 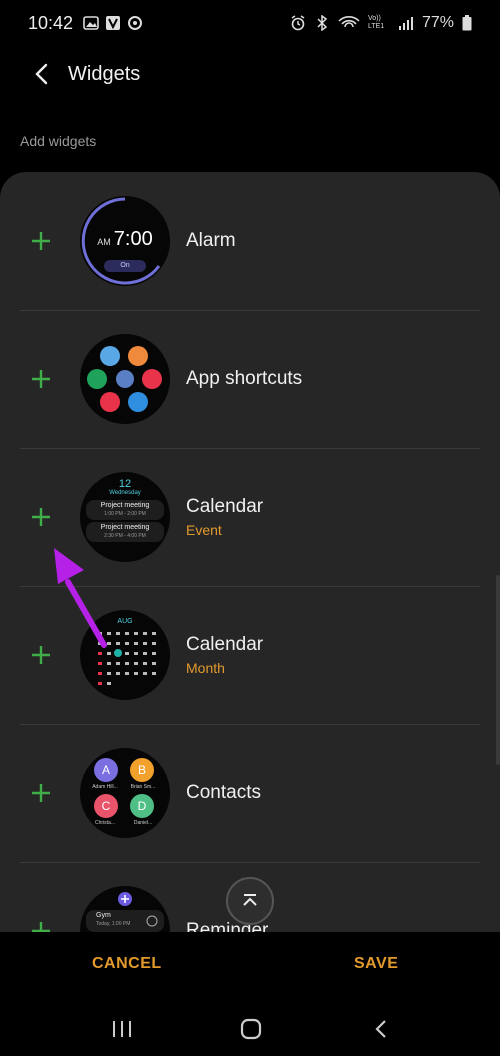 I want to click on home-icon, so click(x=251, y=1029).